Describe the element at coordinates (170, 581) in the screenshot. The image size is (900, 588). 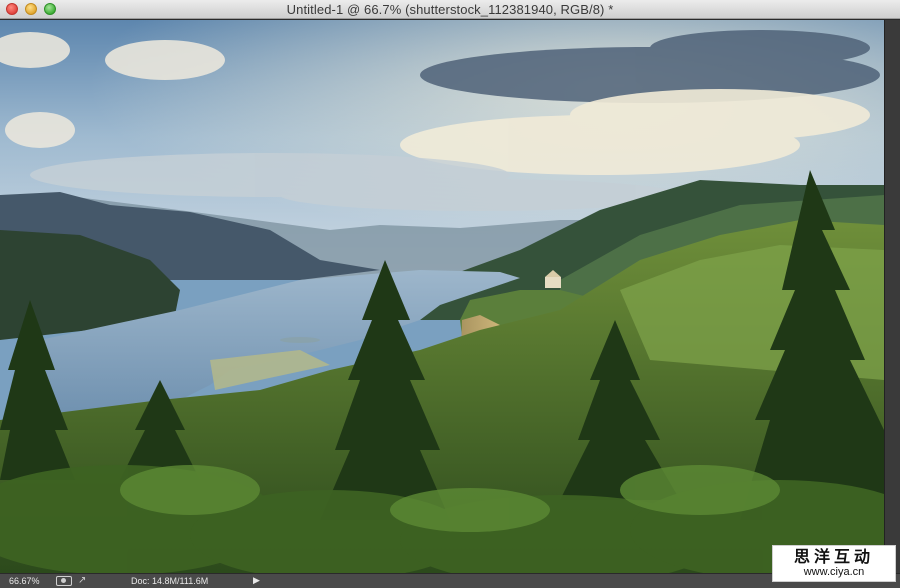
I see `document-size-info: Doc: 14.8M/111.6M` at that location.